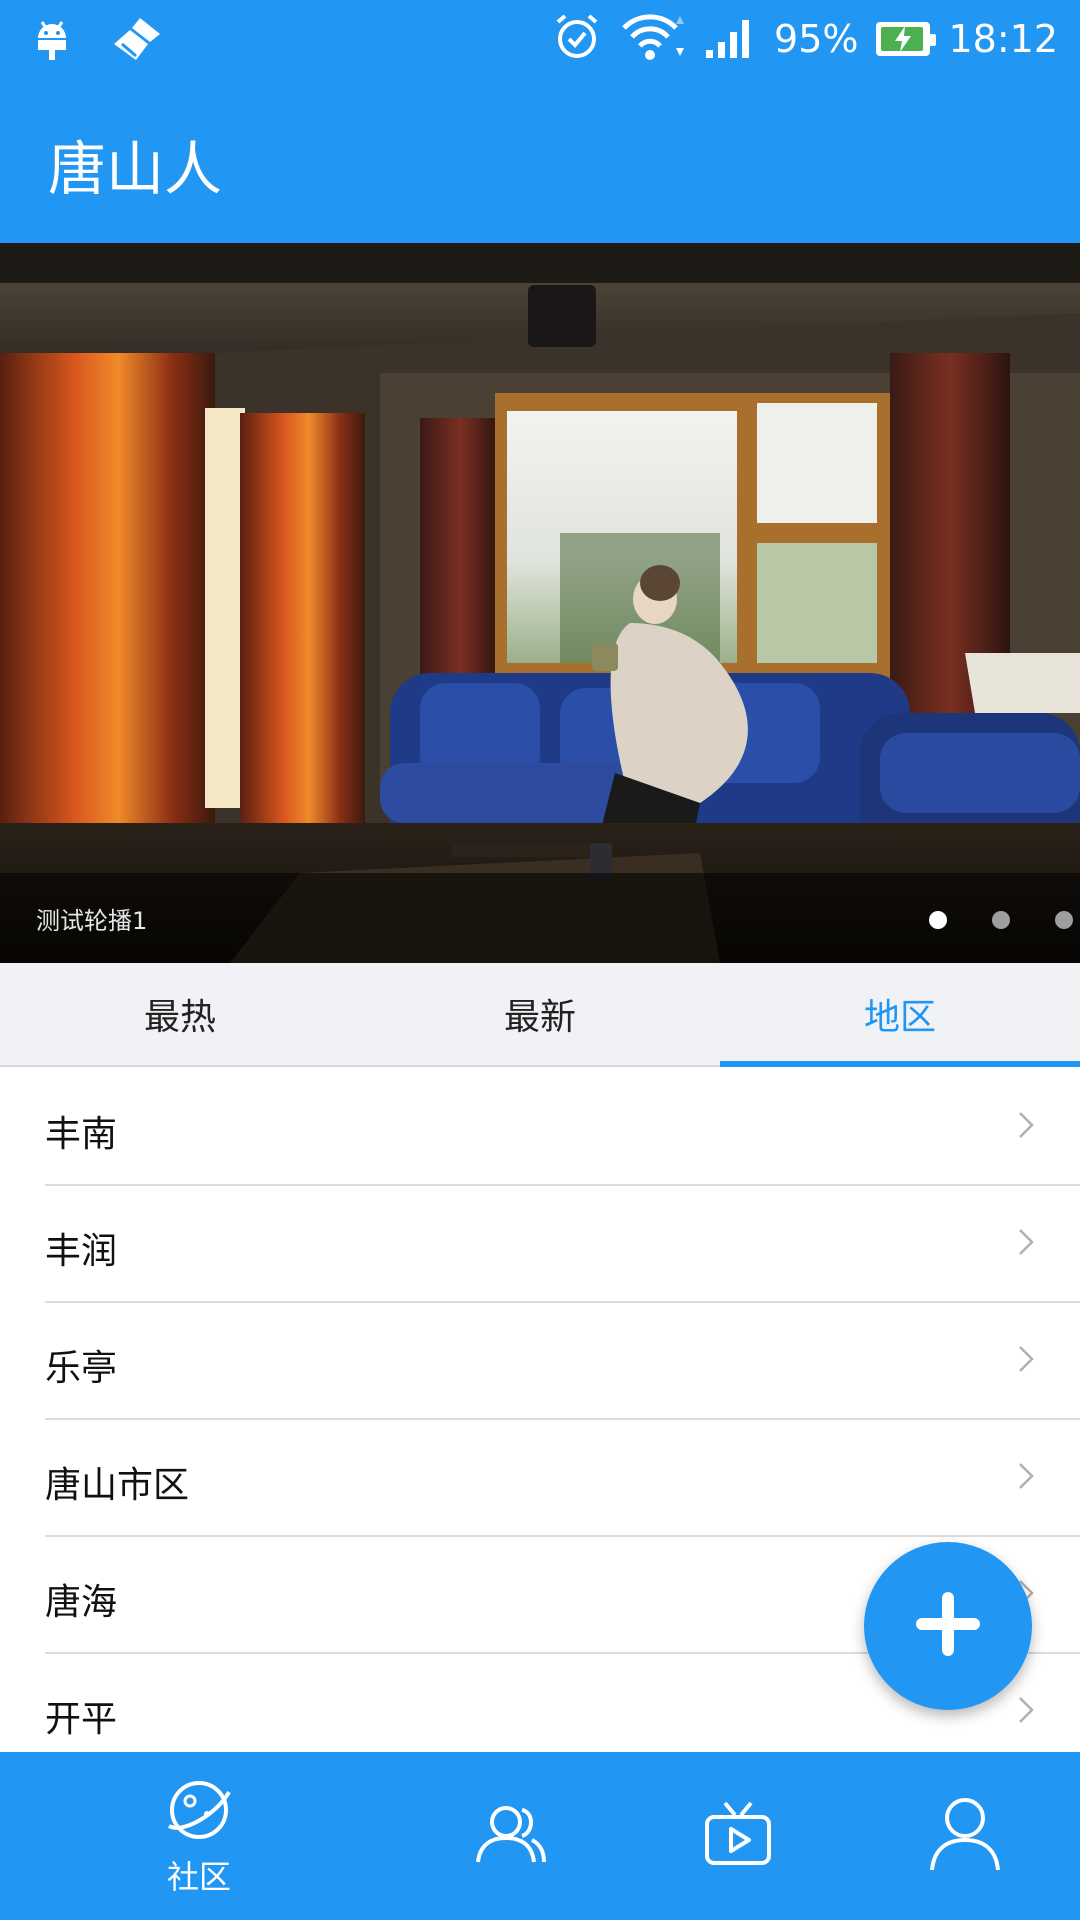 The height and width of the screenshot is (1920, 1080). Describe the element at coordinates (540, 160) in the screenshot. I see `app-bar: 唐山人` at that location.